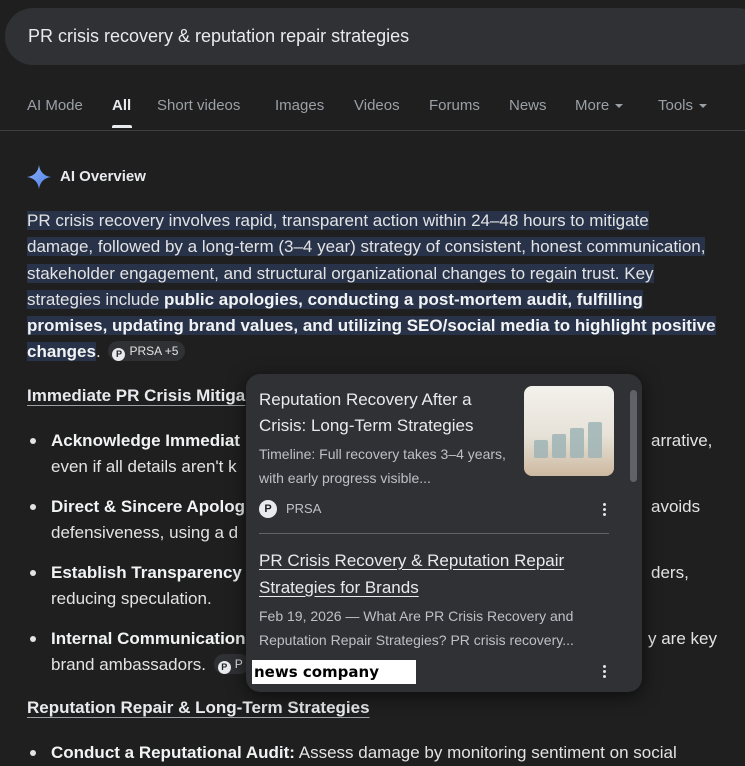 This screenshot has width=745, height=766. Describe the element at coordinates (198, 707) in the screenshot. I see `section-heading-long-term: Reputation Repair & Long-Term Strategies` at that location.